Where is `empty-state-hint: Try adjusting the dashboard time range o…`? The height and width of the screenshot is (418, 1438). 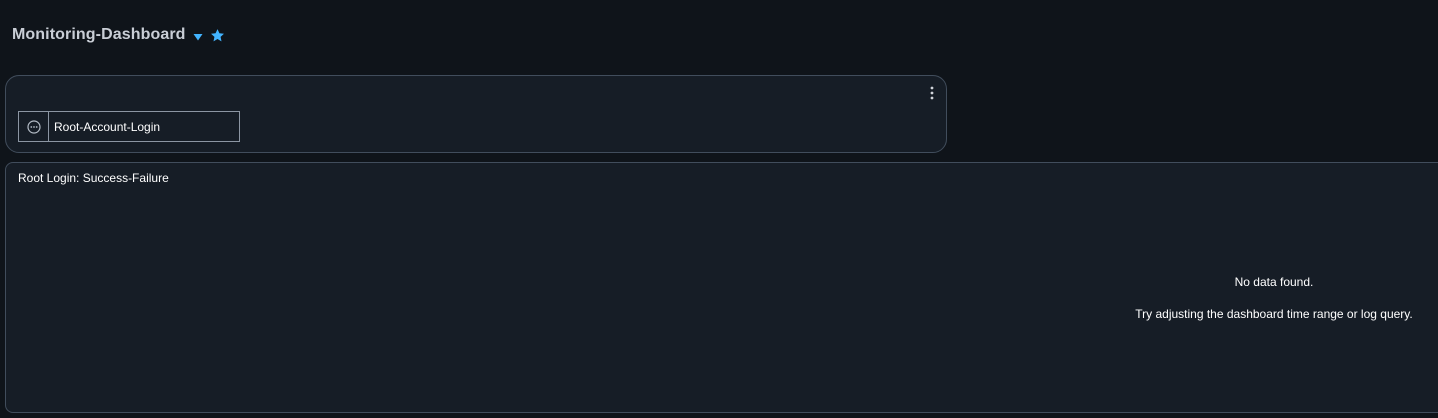
empty-state-hint: Try adjusting the dashboard time range o… is located at coordinates (1274, 314).